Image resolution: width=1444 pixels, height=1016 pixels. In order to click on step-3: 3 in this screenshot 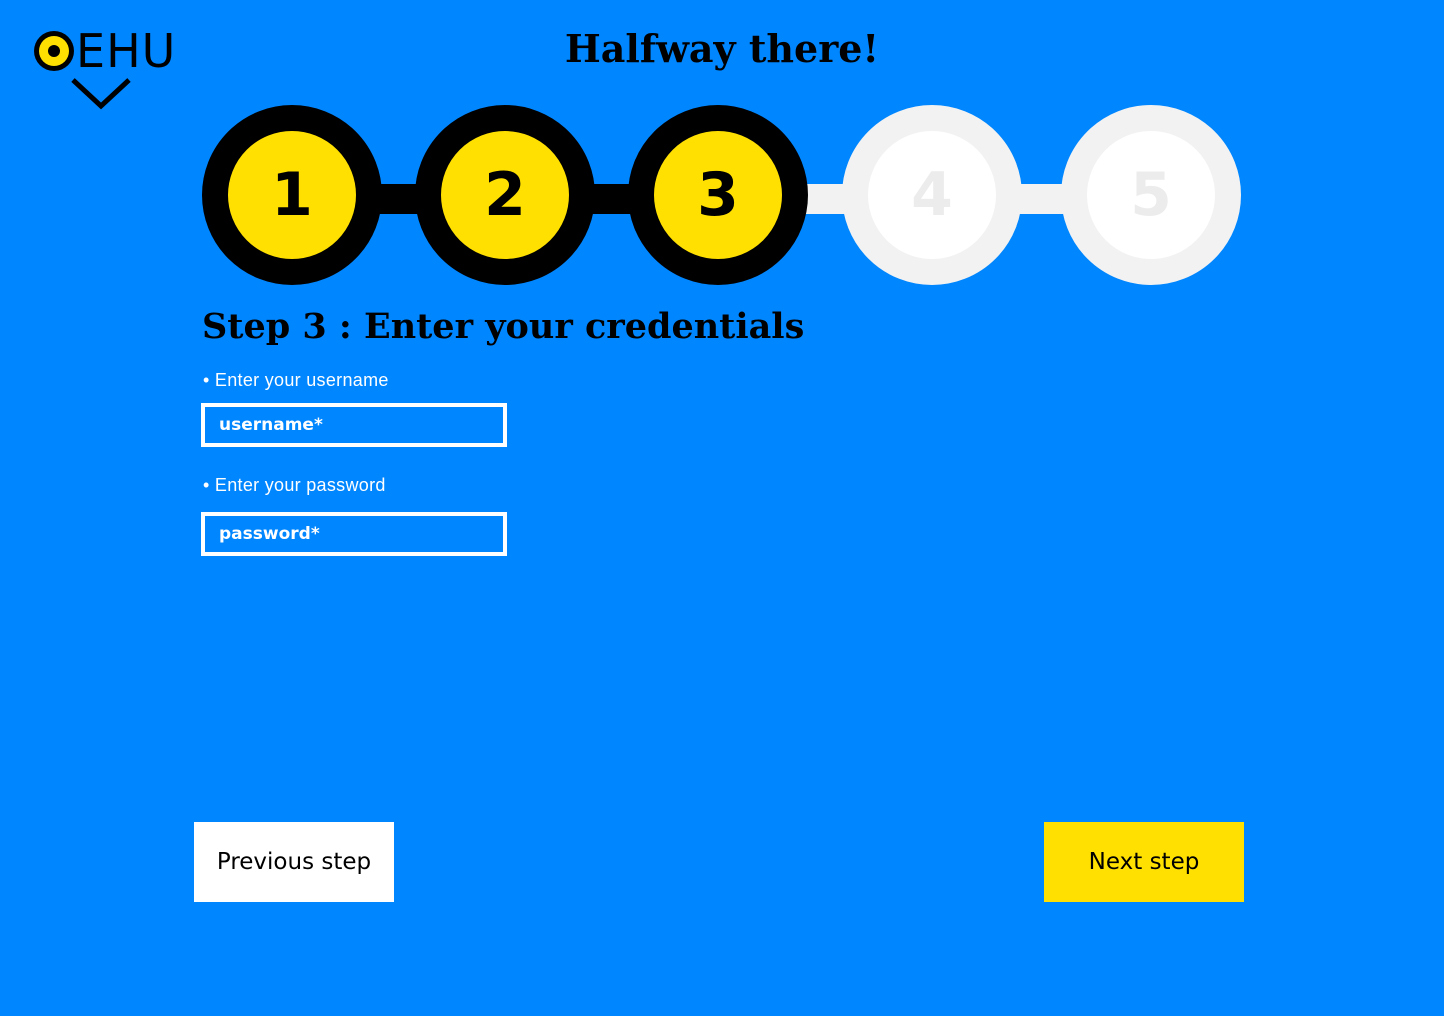, I will do `click(718, 195)`.